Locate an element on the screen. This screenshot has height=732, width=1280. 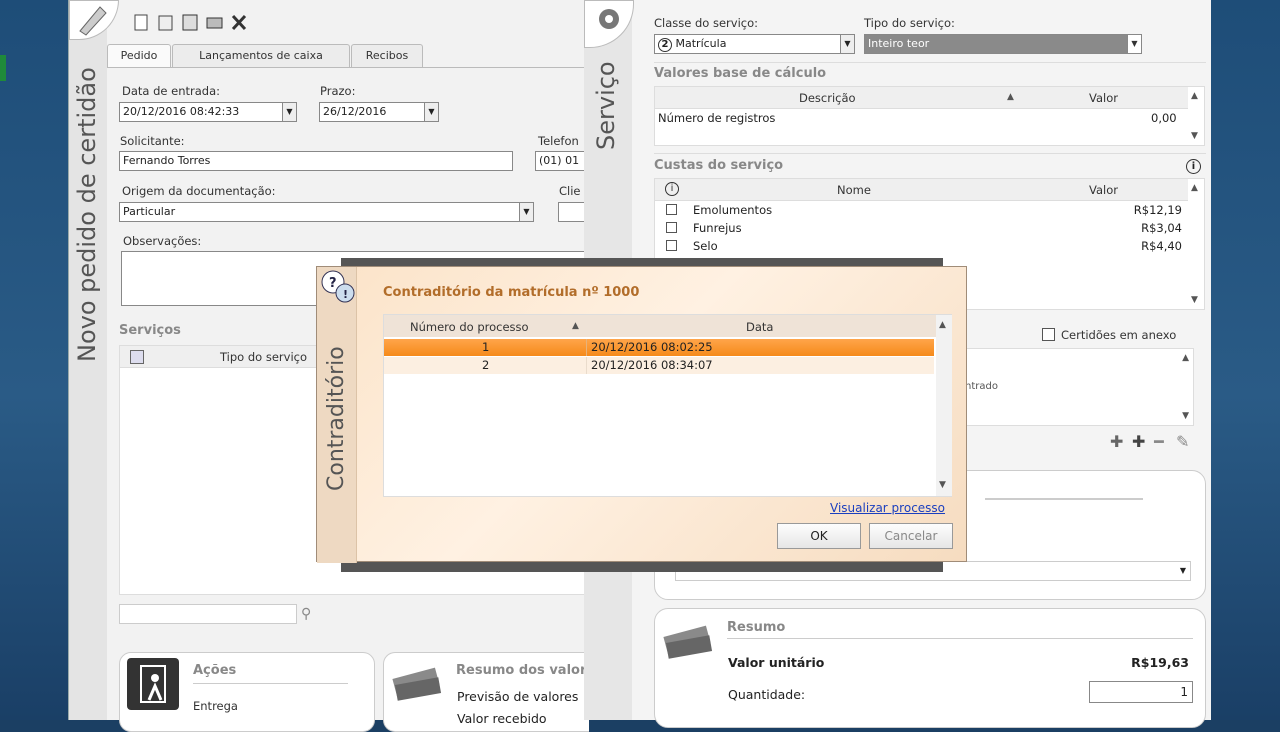
classe-select: 2 Matrícula ▼ is located at coordinates (754, 44).